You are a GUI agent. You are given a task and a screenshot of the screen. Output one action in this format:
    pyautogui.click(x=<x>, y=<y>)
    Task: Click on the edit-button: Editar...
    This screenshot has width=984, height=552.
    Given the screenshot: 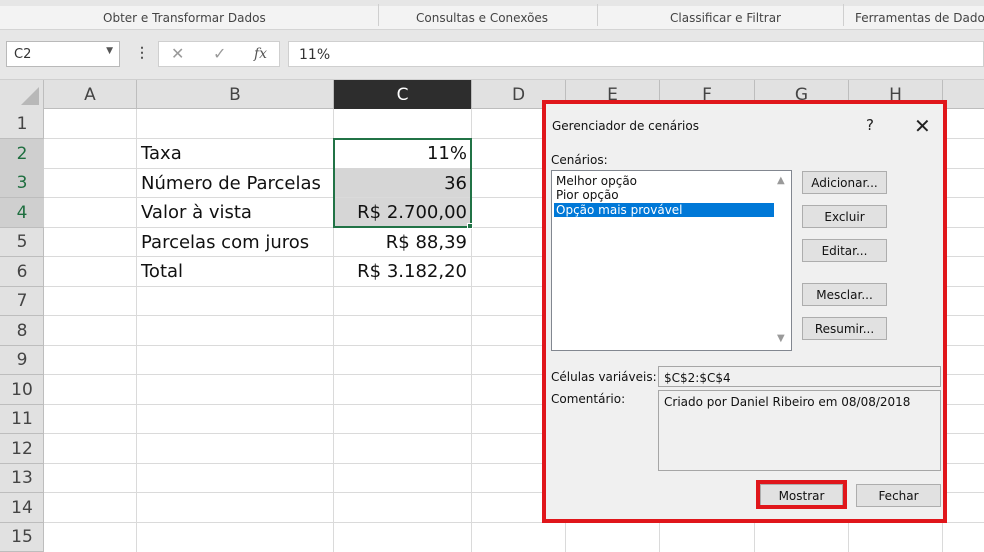 What is the action you would take?
    pyautogui.click(x=844, y=250)
    